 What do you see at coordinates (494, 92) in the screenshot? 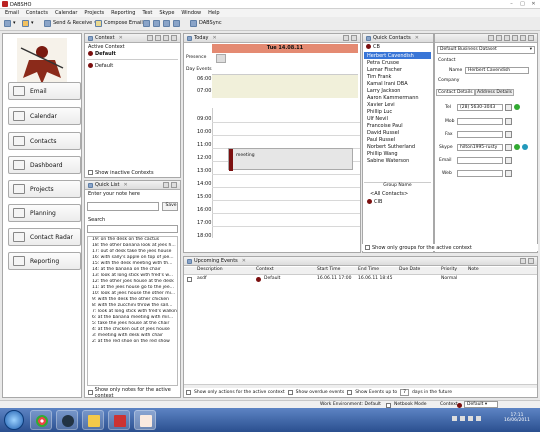
I see `tab-address-details: Address Details` at bounding box center [494, 92].